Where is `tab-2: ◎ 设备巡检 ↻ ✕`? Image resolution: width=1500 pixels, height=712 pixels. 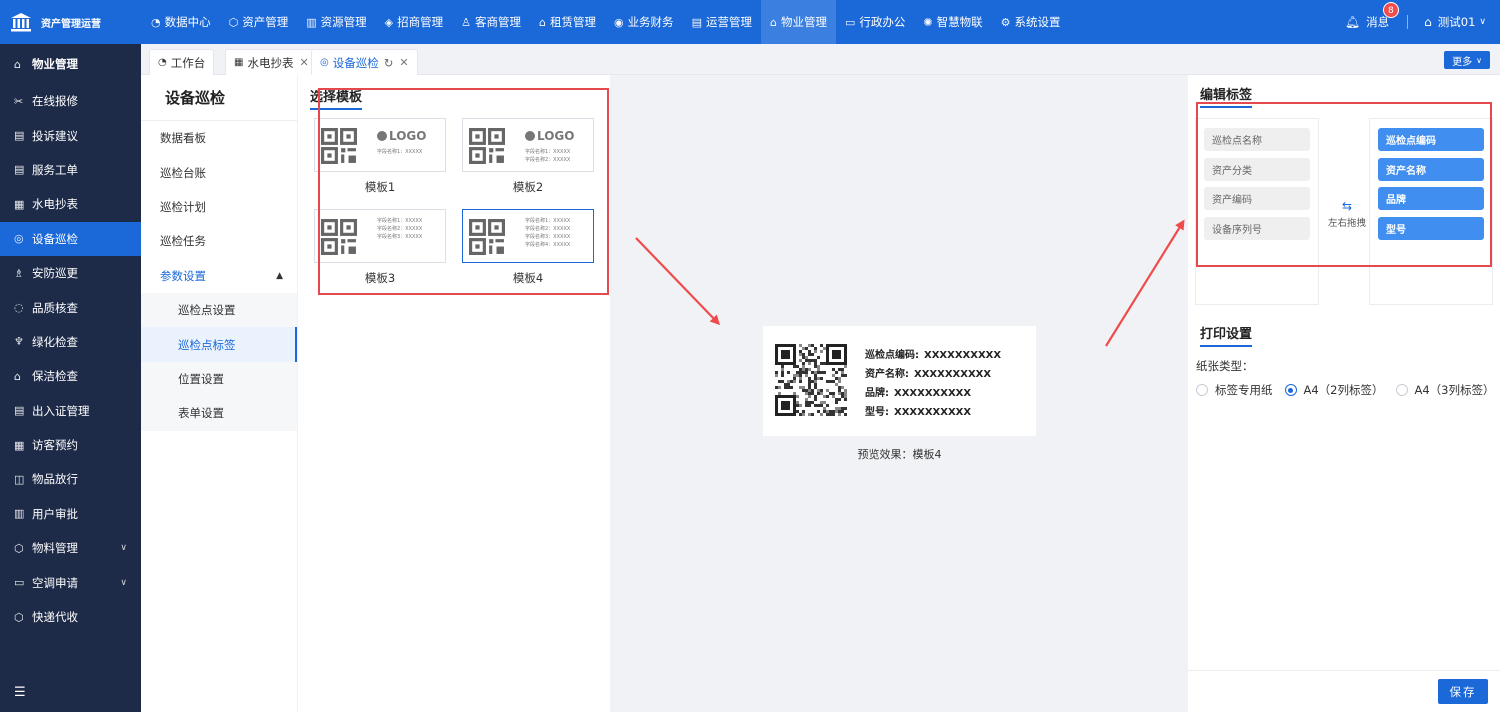
tab-2: ◎ 设备巡检 ↻ ✕ is located at coordinates (364, 62).